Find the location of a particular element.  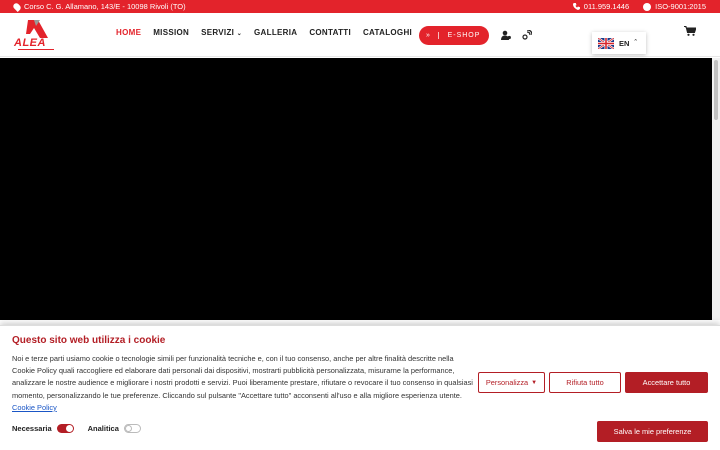

uk-flag-icon is located at coordinates (606, 43).